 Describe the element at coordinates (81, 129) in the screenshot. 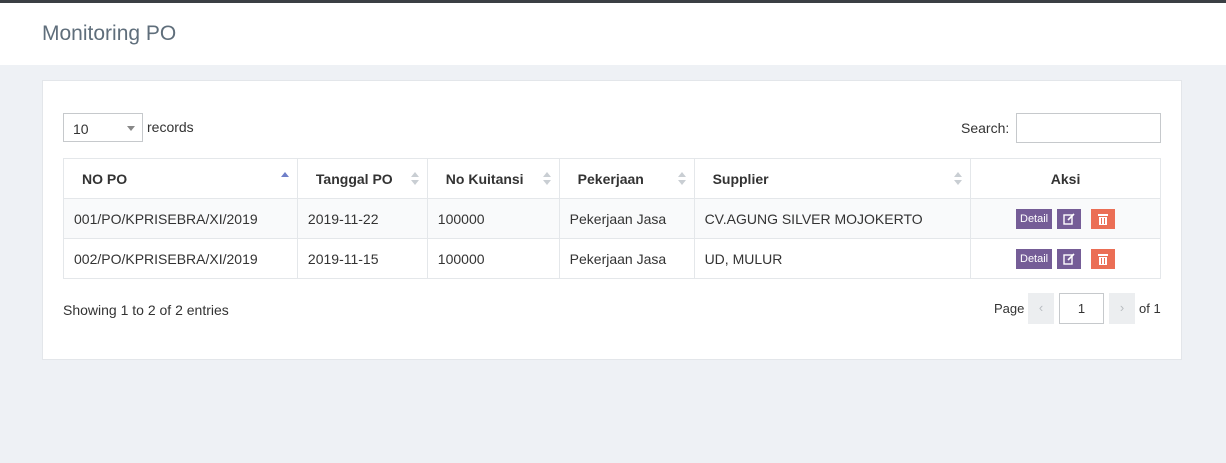

I see `records-per-page-value: 10` at that location.